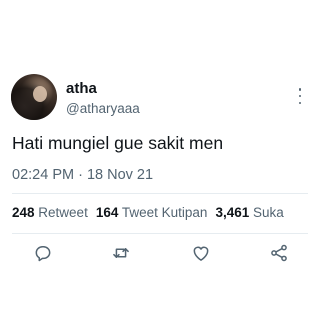 The image size is (320, 320). I want to click on reply-icon, so click(43, 253).